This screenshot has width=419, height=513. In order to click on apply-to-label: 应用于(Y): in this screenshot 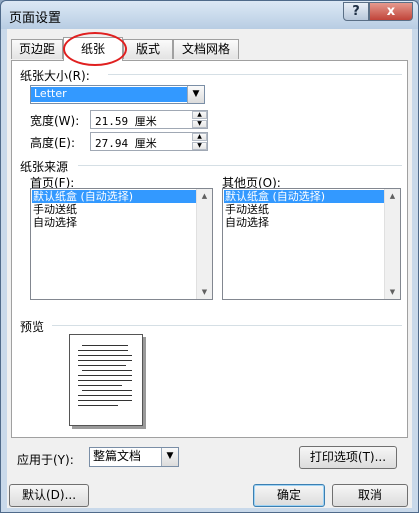, I will do `click(45, 460)`.